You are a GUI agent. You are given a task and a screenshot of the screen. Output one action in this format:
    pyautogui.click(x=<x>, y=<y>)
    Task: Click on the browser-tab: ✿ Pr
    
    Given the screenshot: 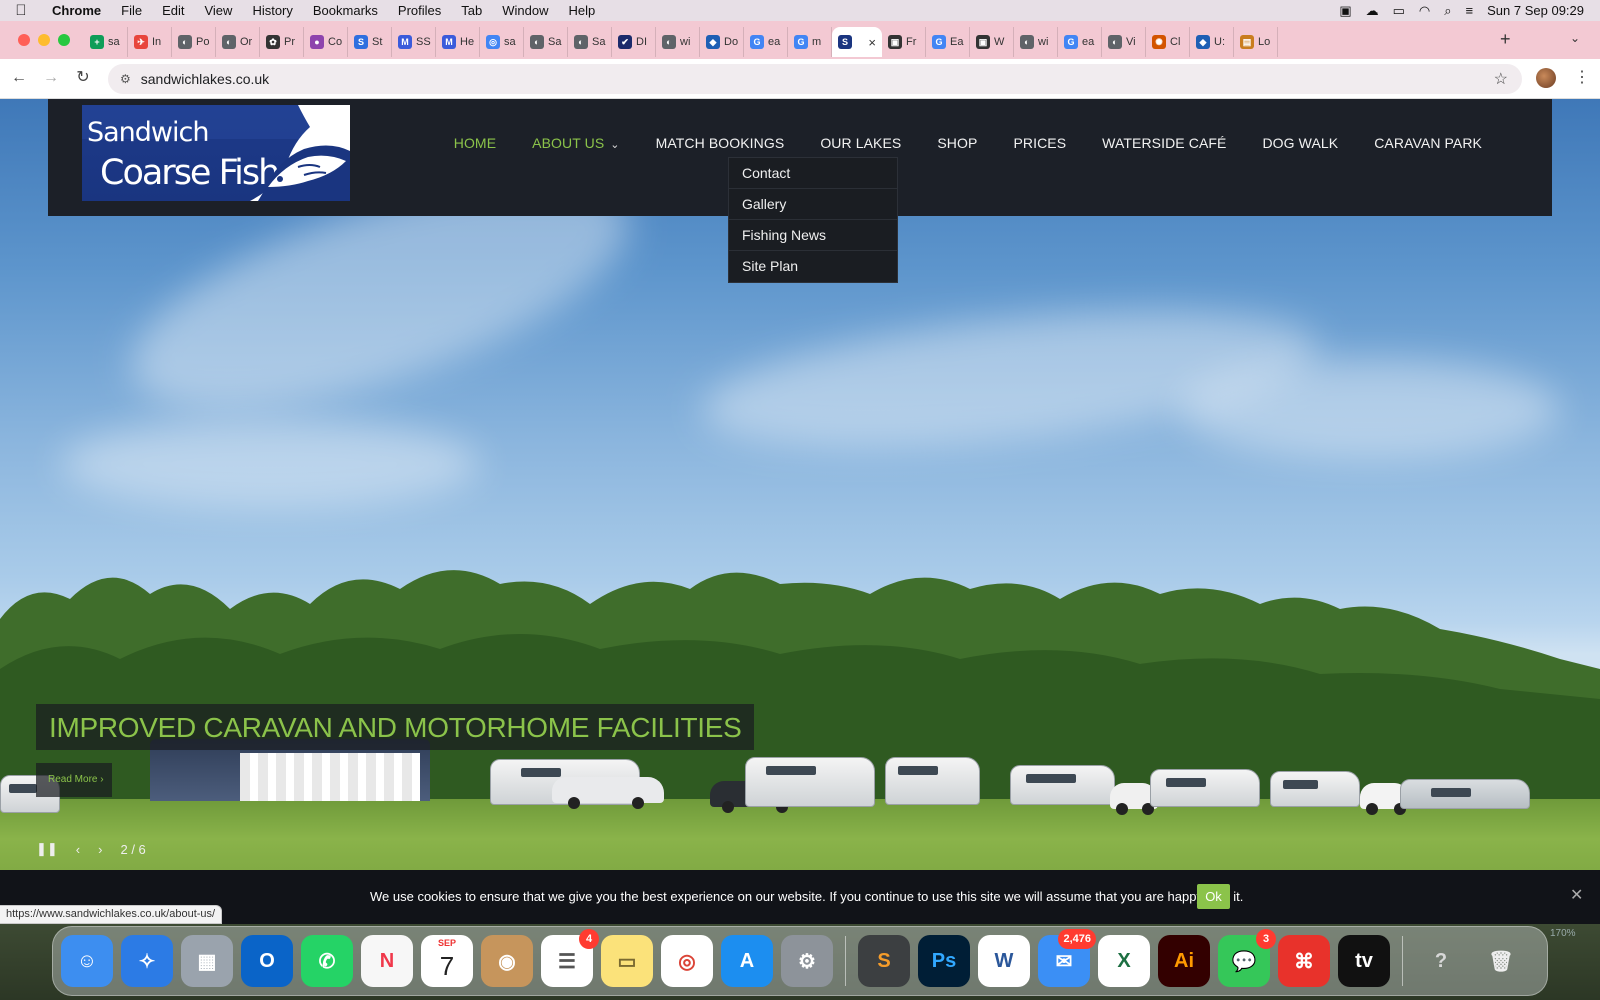 What is the action you would take?
    pyautogui.click(x=282, y=42)
    